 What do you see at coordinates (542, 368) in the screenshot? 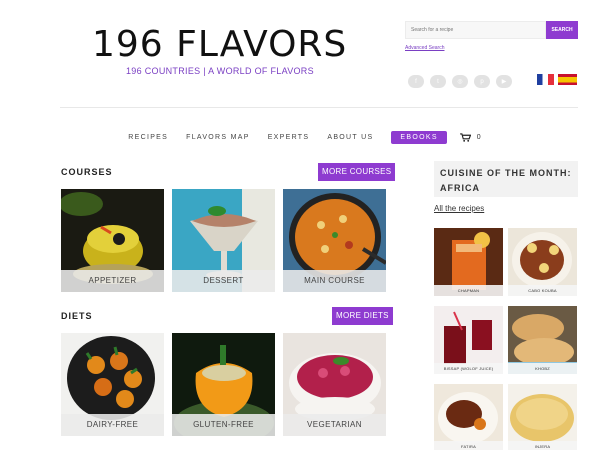
I see `recipe-label: KHOBZ` at bounding box center [542, 368].